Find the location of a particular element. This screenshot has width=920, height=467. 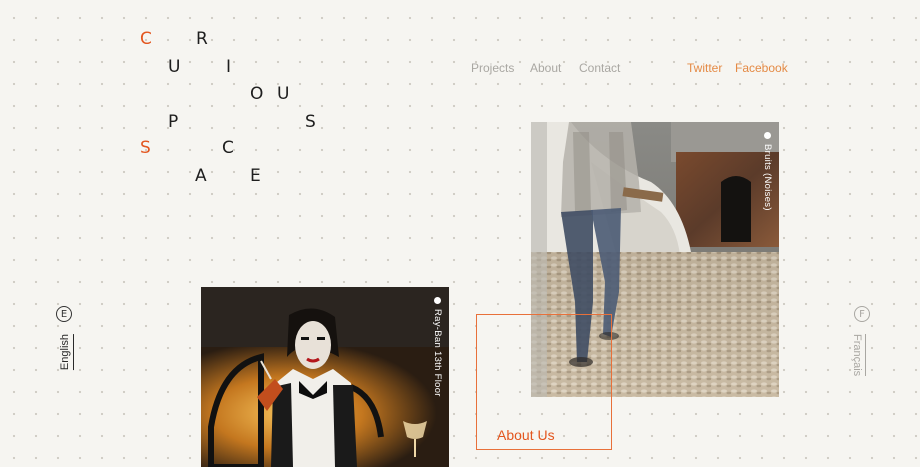

project-card-rayban: Ray-Ban 13th Floor is located at coordinates (325, 377).